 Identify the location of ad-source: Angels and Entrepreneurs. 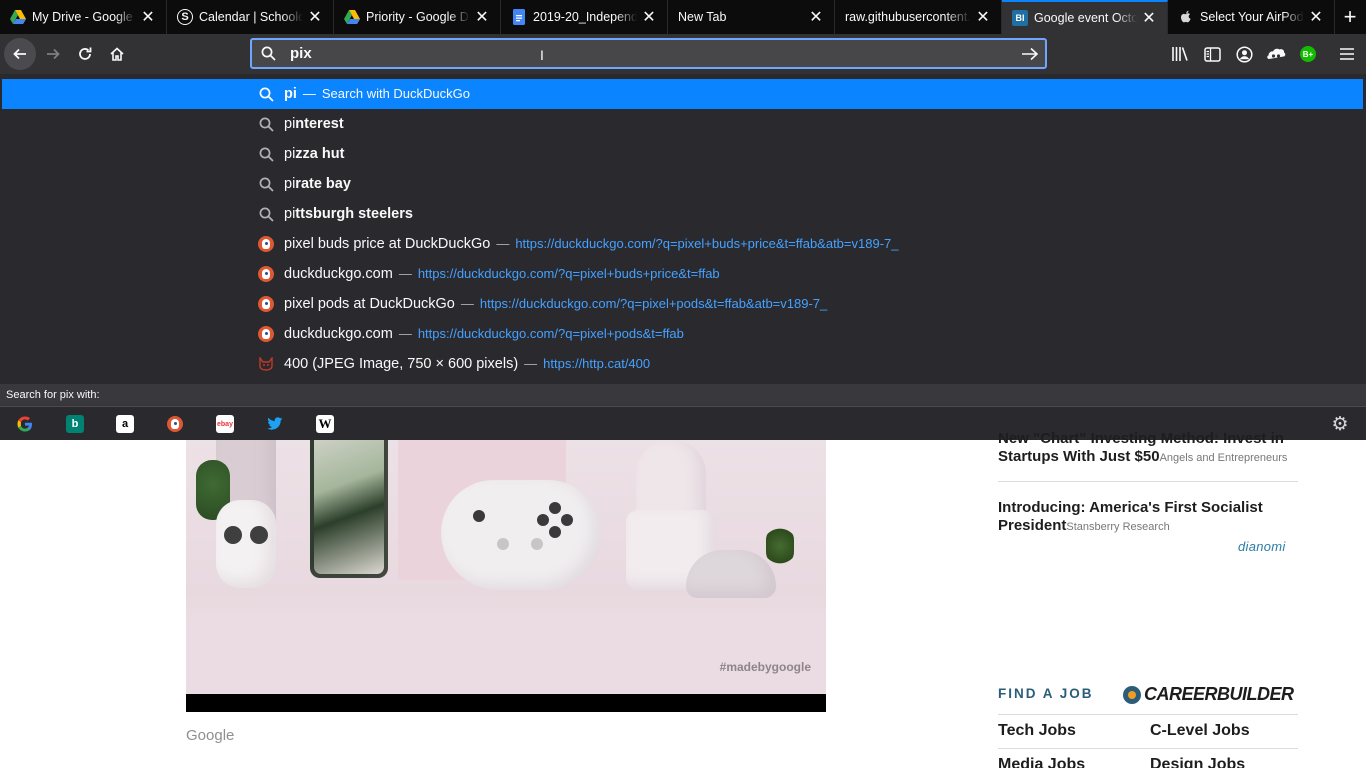
(1223, 458).